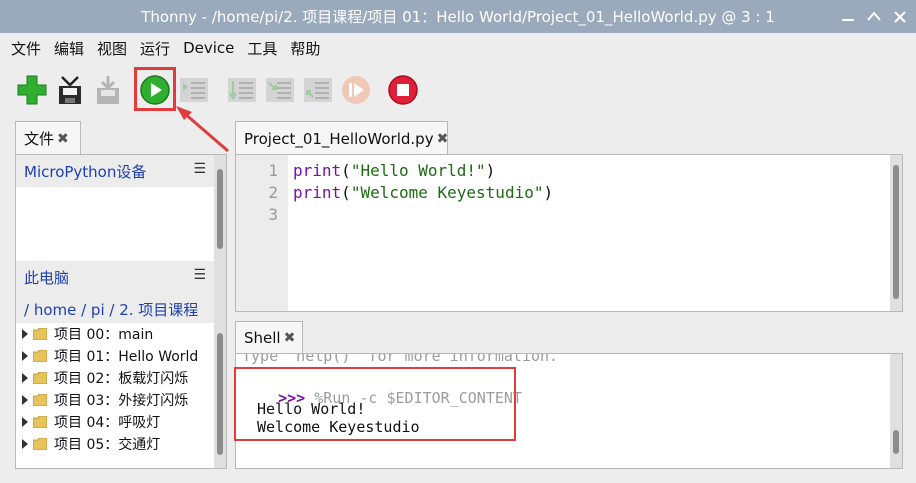  I want to click on list-item: 项目 05：交通灯, so click(118, 444).